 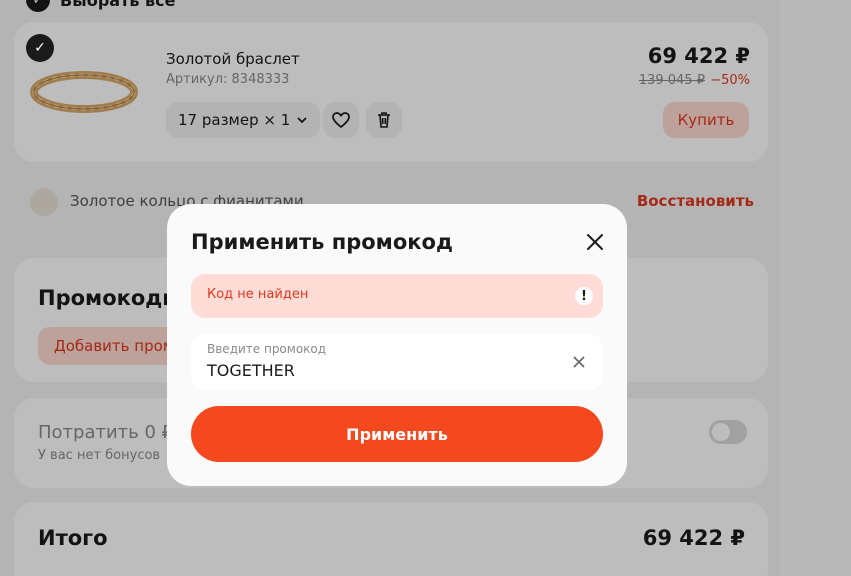 I want to click on close-button, so click(x=595, y=242).